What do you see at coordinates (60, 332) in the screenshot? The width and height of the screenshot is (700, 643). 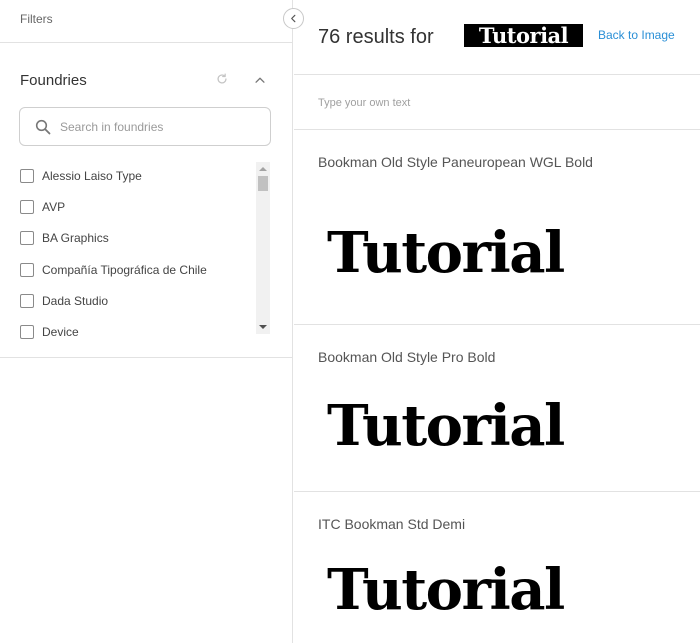 I see `foundry-label: Device` at bounding box center [60, 332].